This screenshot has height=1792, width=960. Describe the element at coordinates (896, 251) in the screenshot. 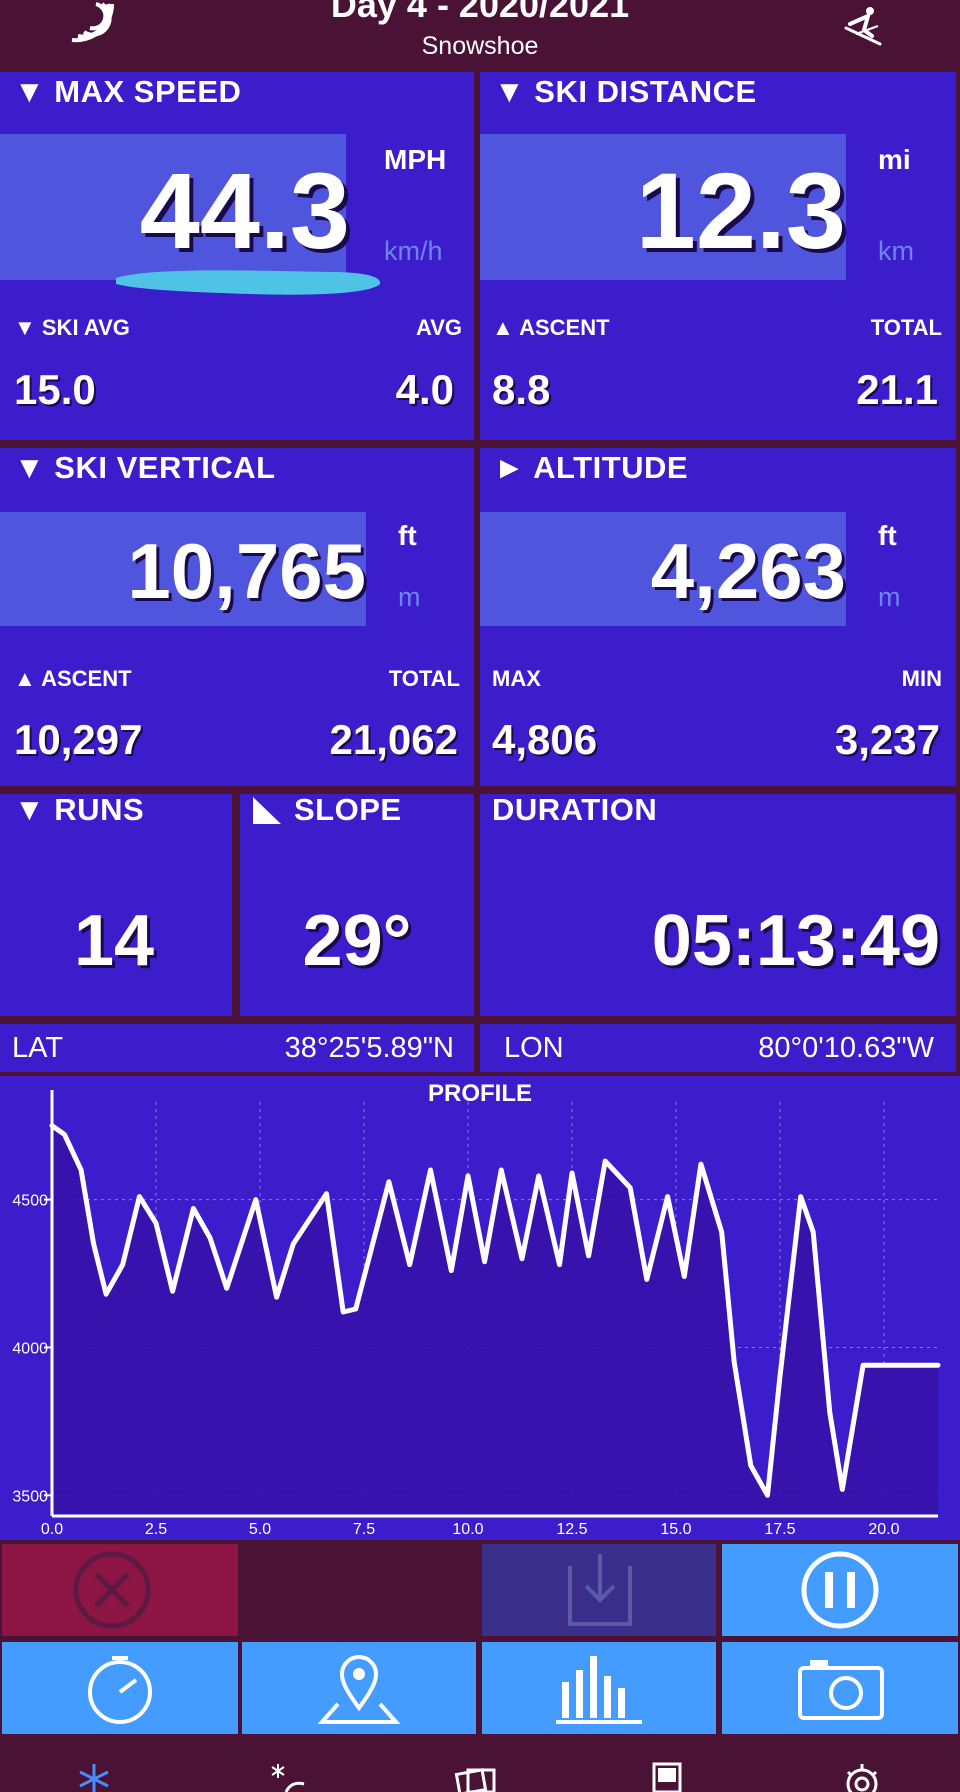

I see `ski-distance-unit-secondary: km` at that location.